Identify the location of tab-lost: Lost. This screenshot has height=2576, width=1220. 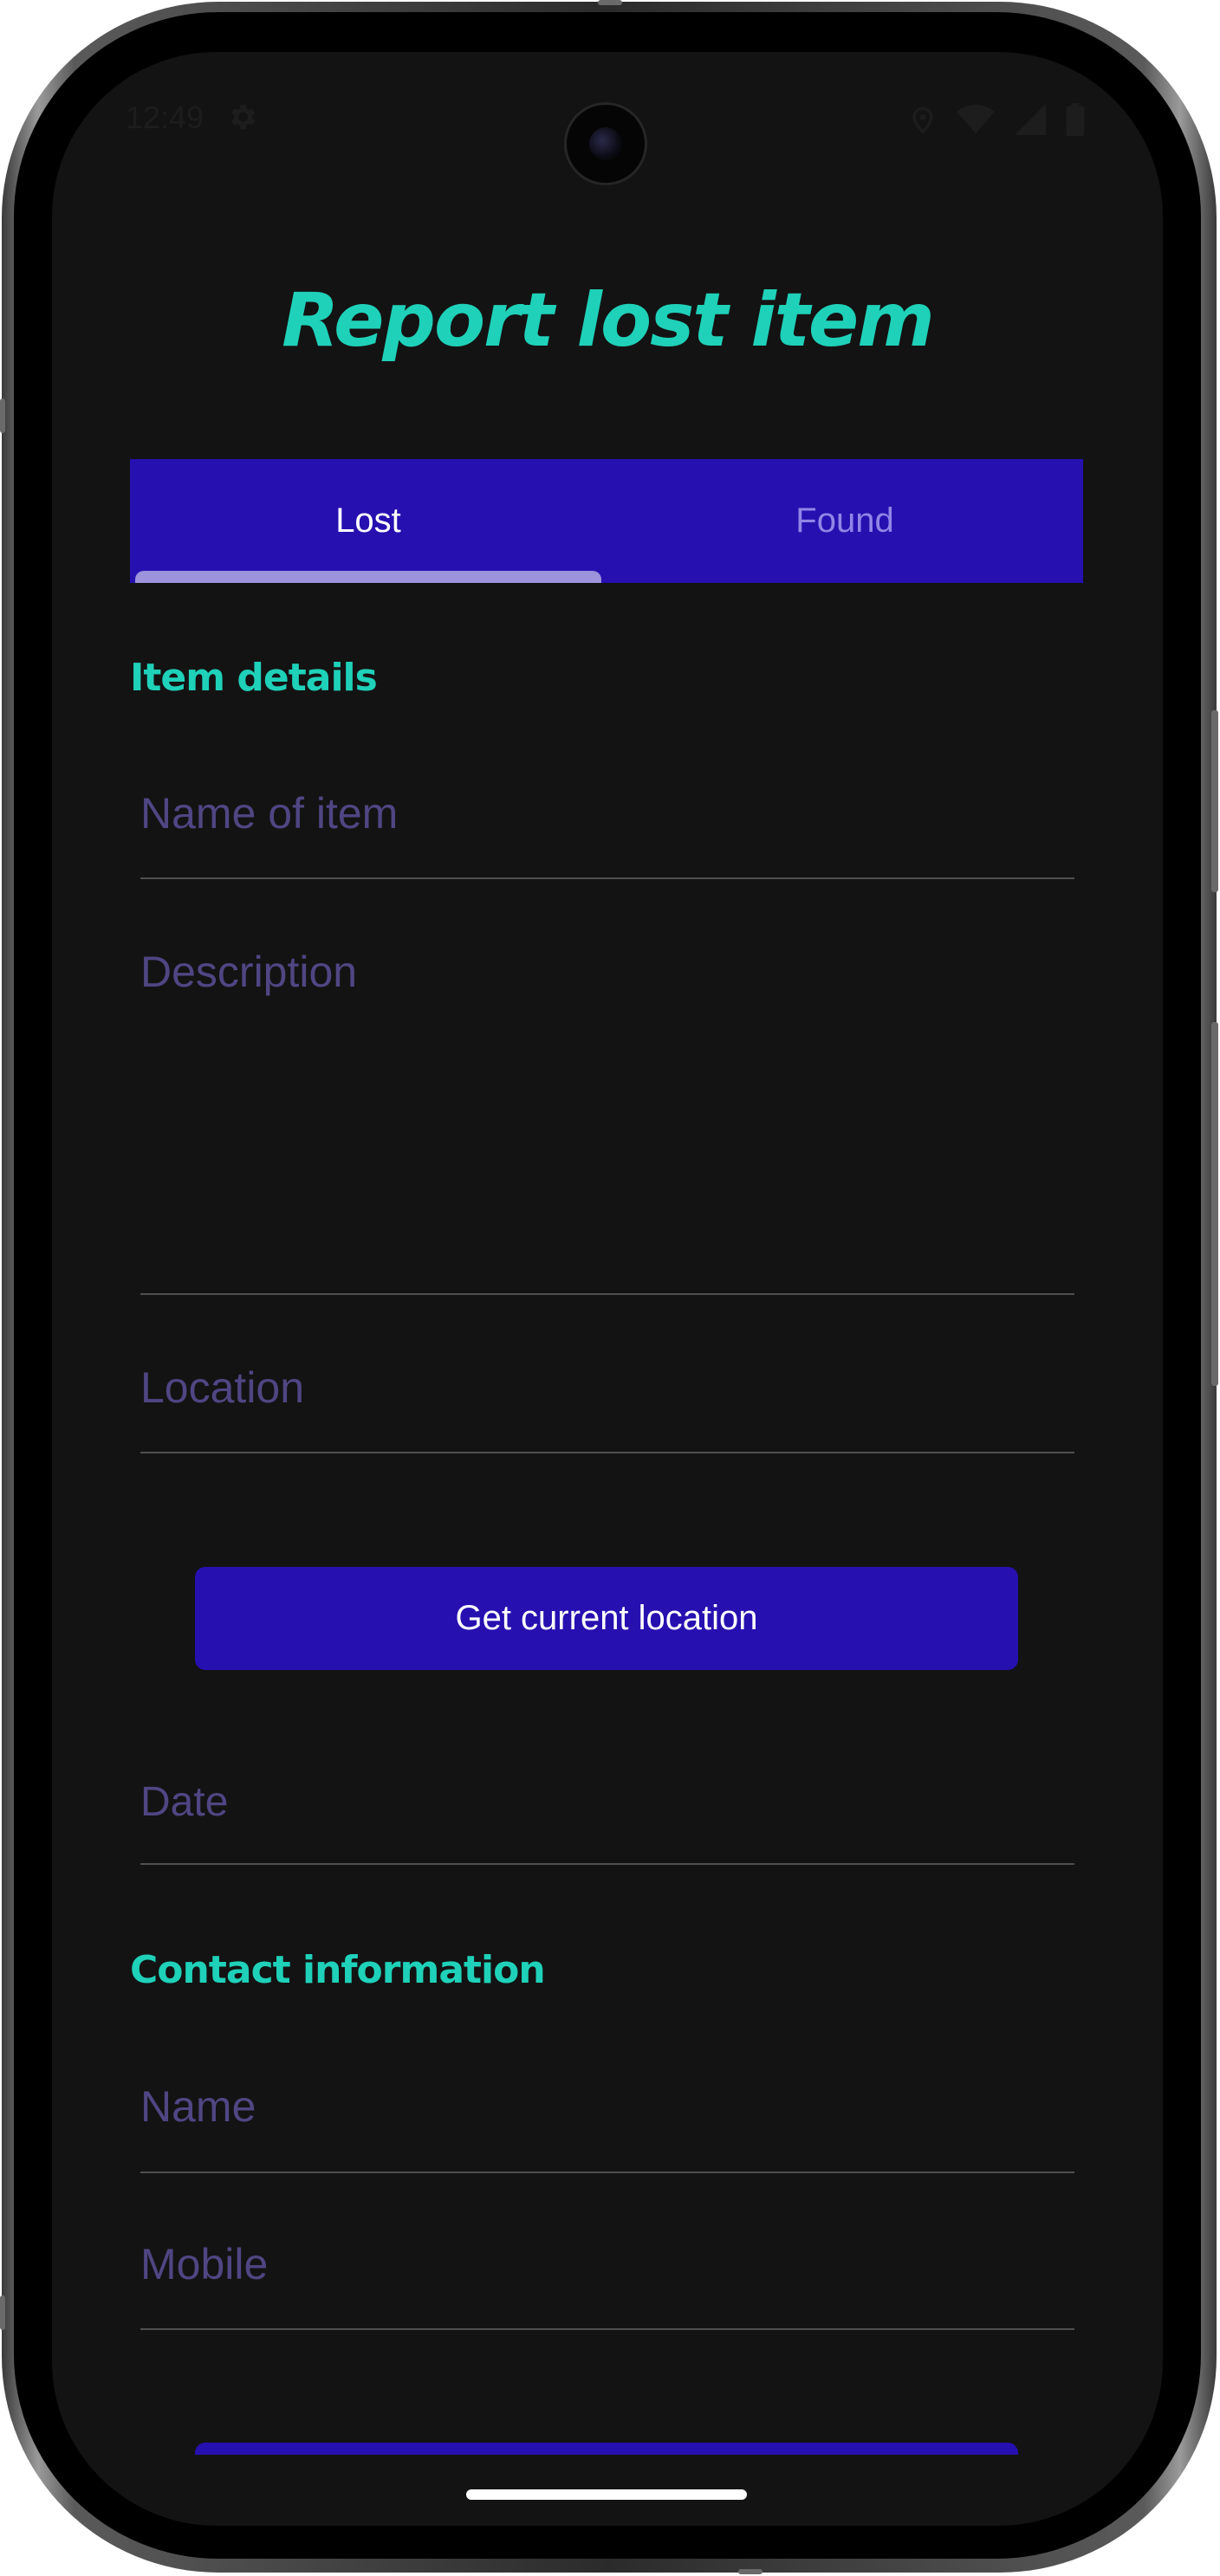
(368, 521).